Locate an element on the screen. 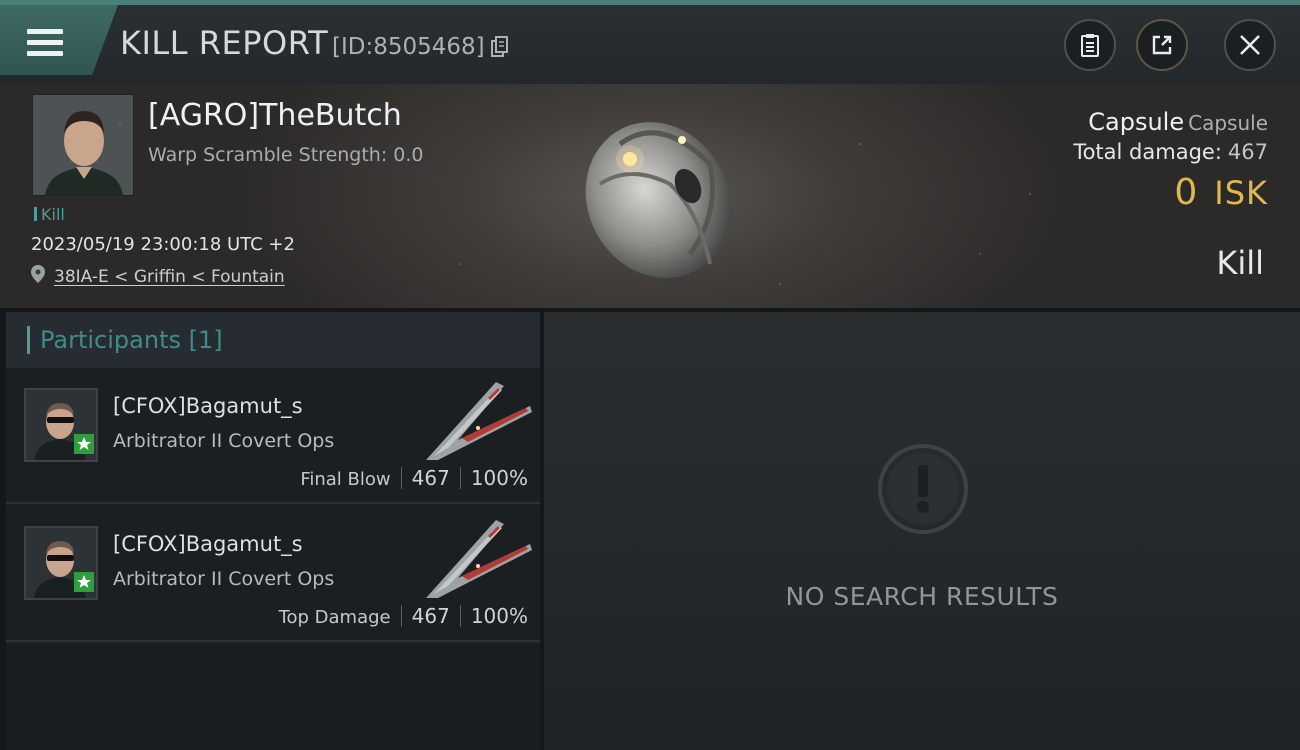 This screenshot has height=750, width=1300. participant-stats: Top Damage 467 100% is located at coordinates (403, 616).